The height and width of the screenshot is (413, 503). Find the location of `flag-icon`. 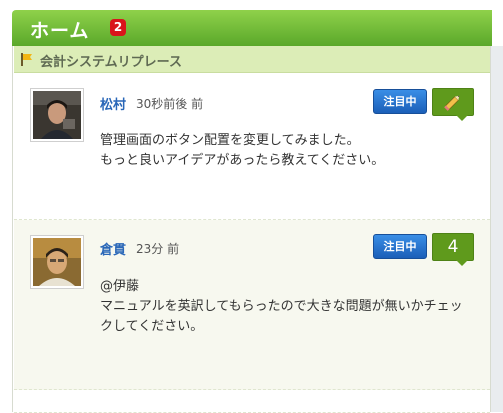

flag-icon is located at coordinates (26, 59).